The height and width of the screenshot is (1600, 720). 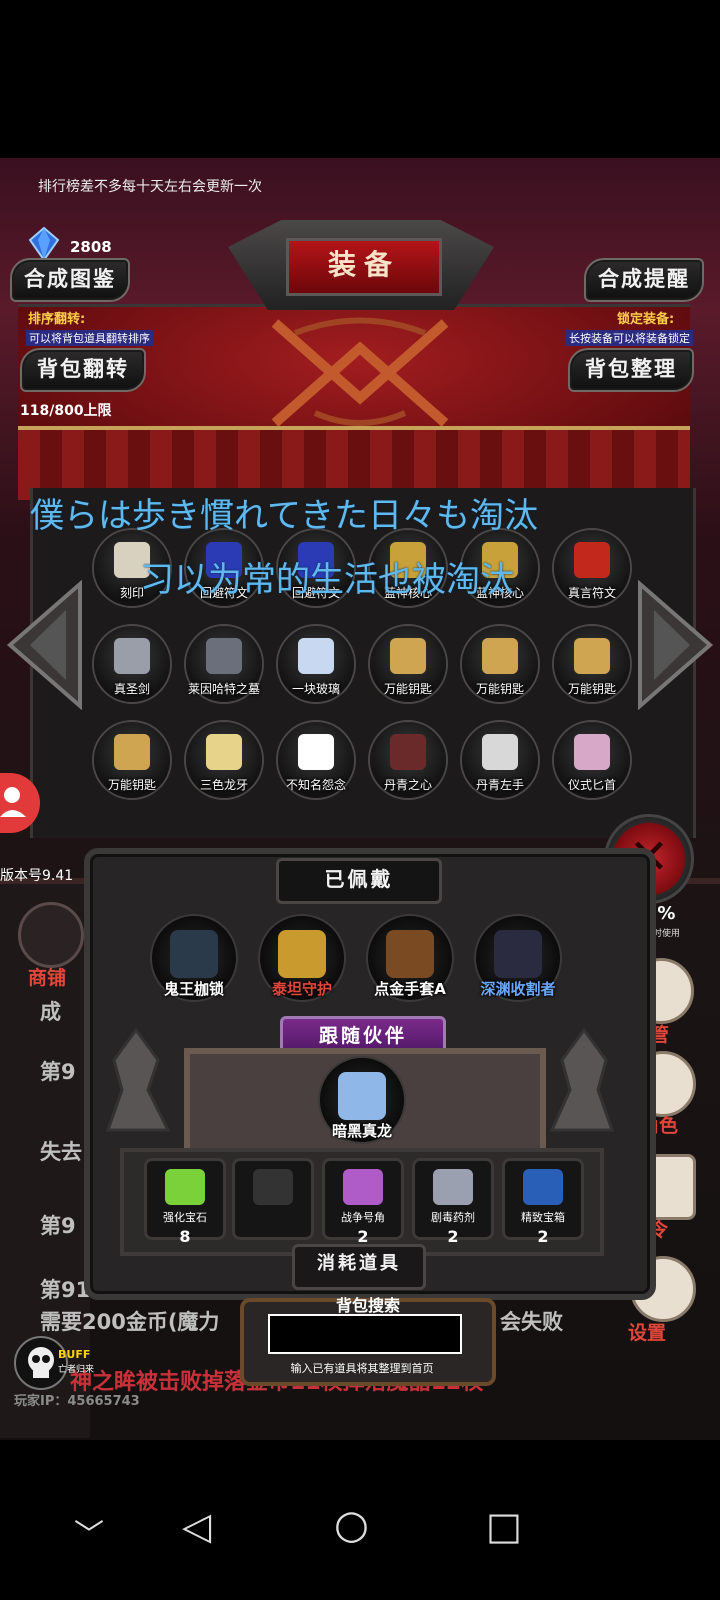 What do you see at coordinates (91, 247) in the screenshot?
I see `gem-count: 2808` at bounding box center [91, 247].